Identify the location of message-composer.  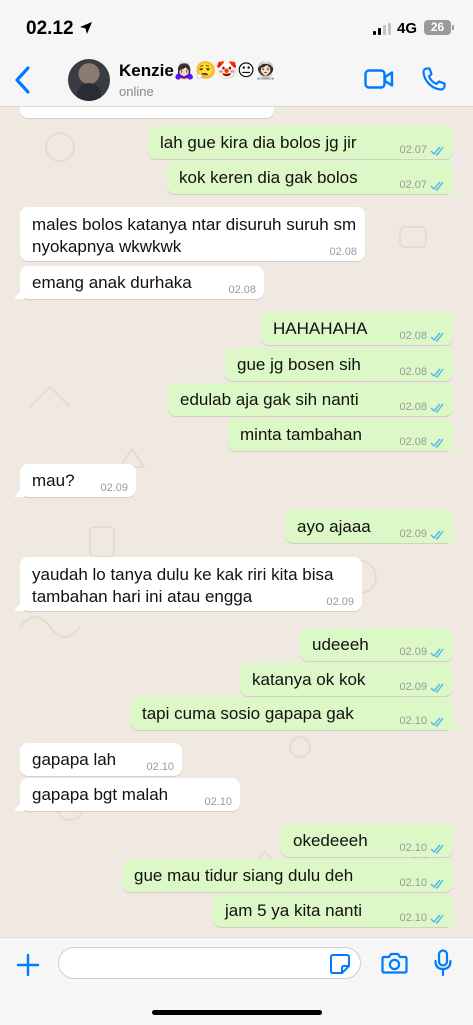
(236, 981).